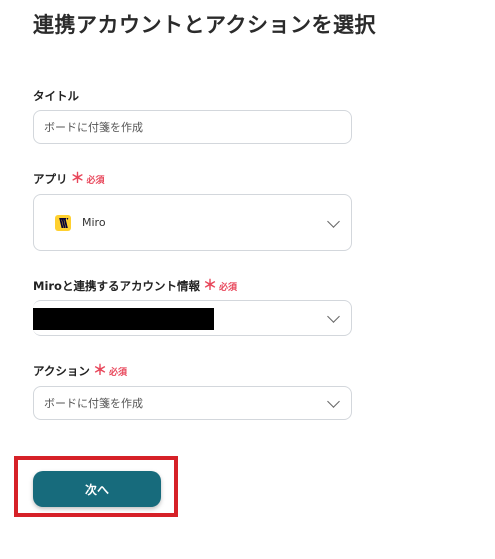 This screenshot has width=495, height=559. What do you see at coordinates (123, 319) in the screenshot?
I see `redacted-account-value` at bounding box center [123, 319].